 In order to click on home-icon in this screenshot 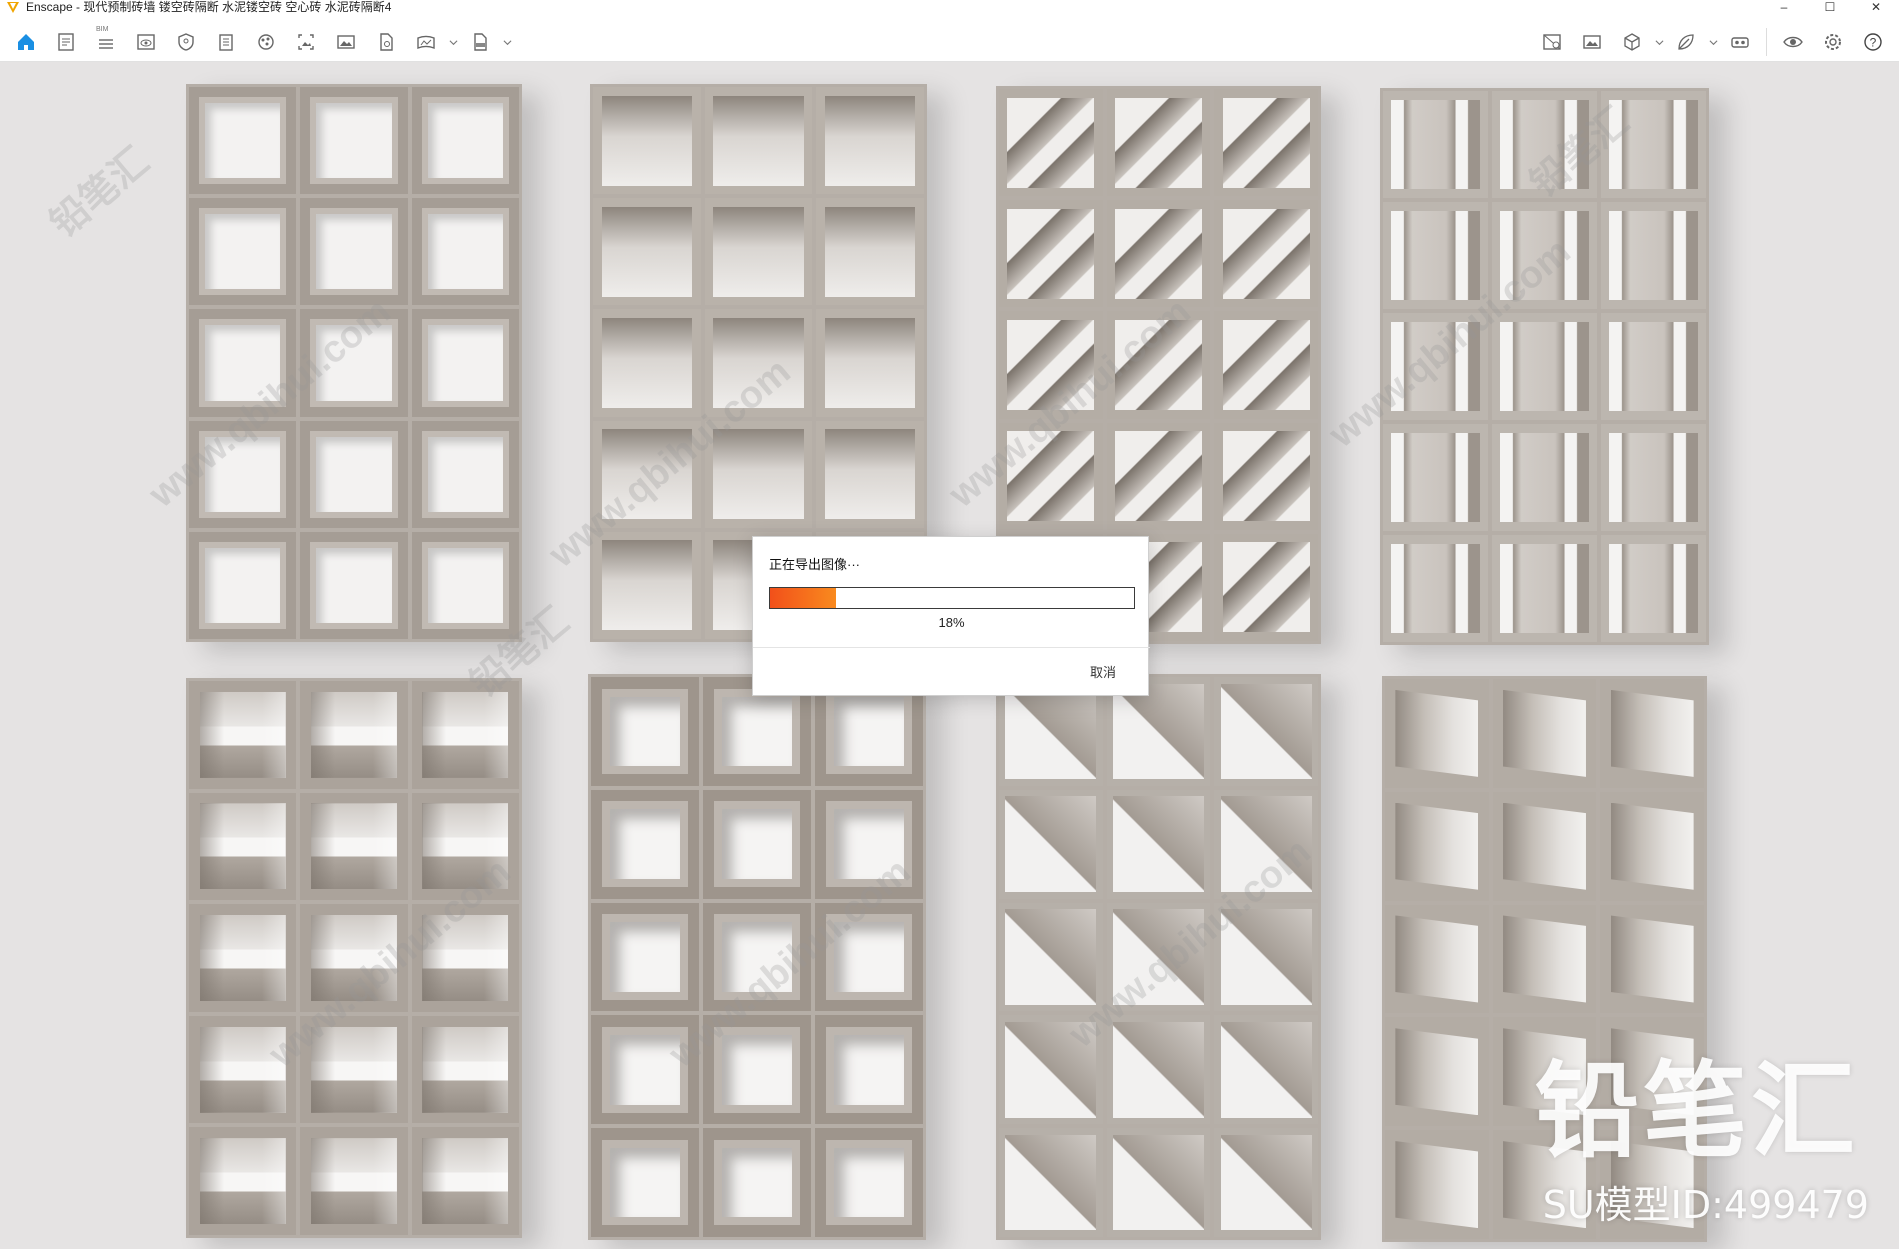, I will do `click(26, 42)`.